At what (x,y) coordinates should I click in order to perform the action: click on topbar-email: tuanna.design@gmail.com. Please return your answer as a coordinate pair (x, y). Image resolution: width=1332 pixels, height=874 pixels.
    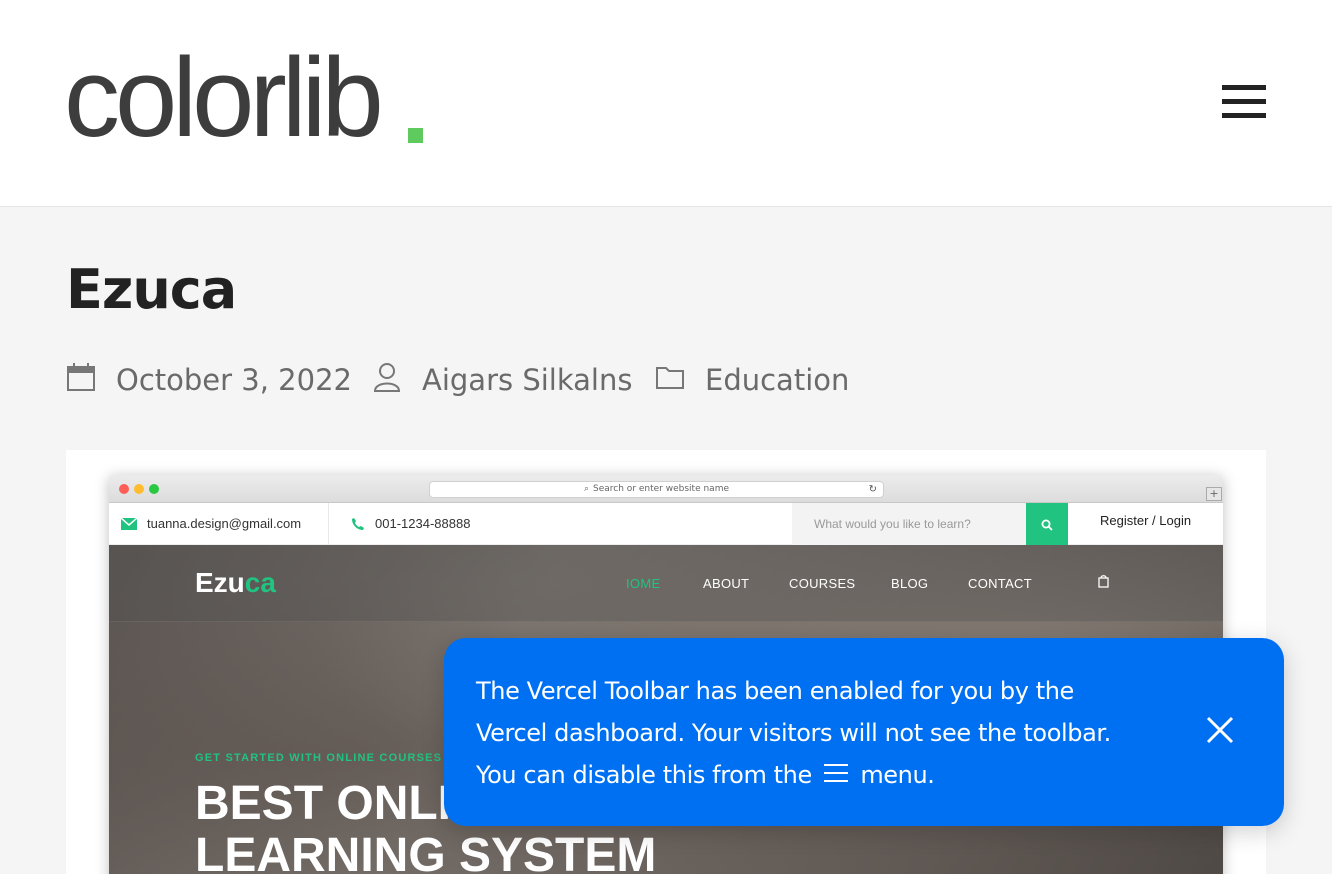
    Looking at the image, I should click on (211, 523).